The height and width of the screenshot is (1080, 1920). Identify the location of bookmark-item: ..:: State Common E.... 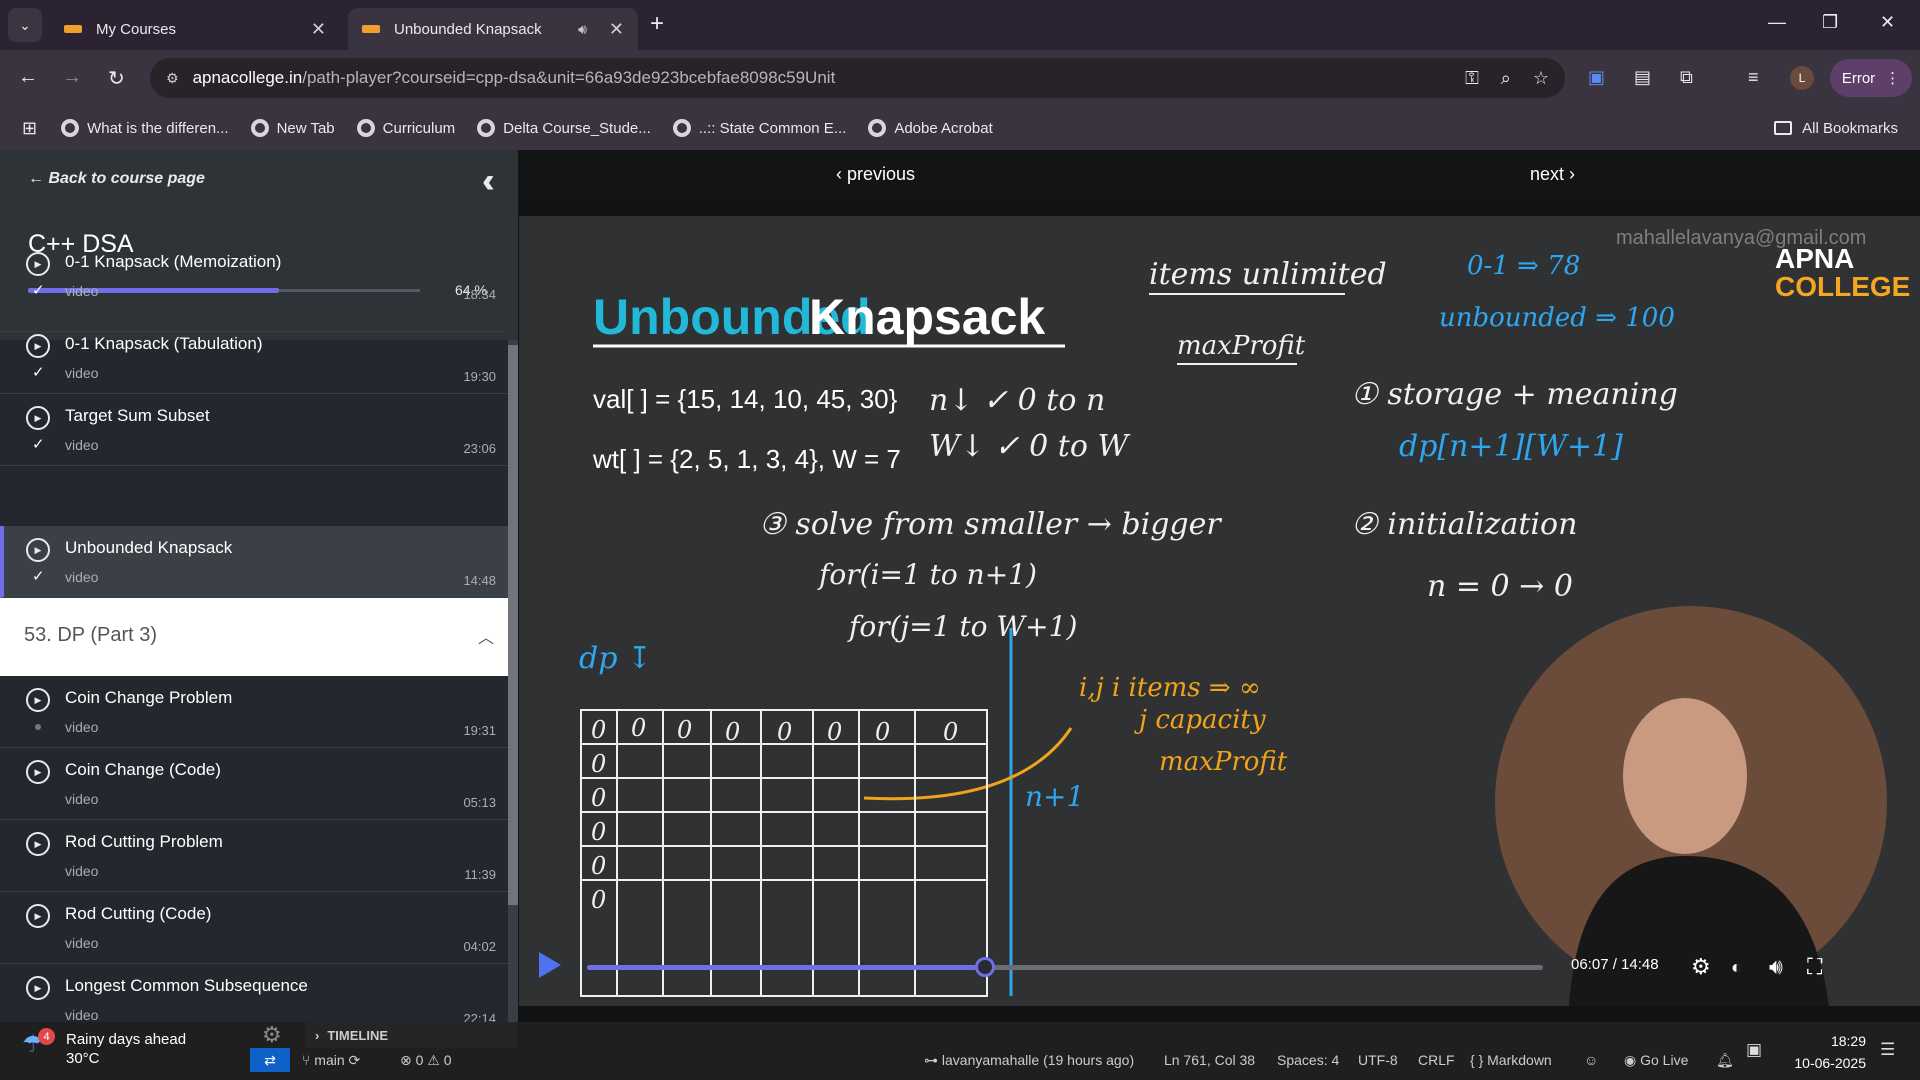
(759, 128).